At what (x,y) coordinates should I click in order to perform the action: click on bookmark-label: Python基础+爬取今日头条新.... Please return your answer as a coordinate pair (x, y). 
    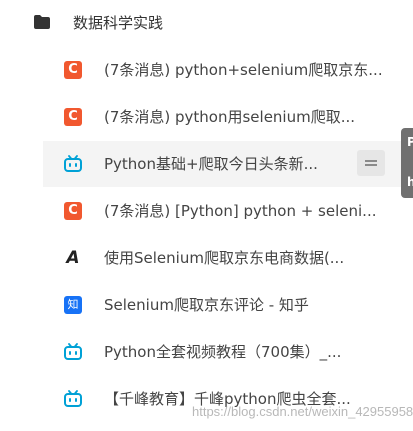
    Looking at the image, I should click on (211, 164).